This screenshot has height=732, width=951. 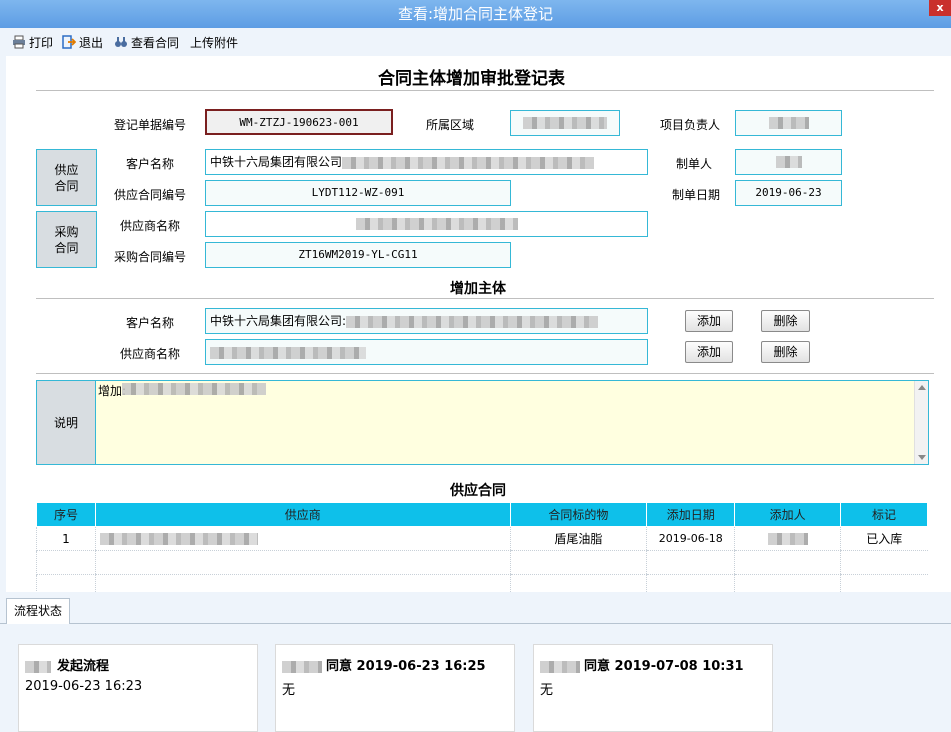 What do you see at coordinates (921, 422) in the screenshot?
I see `note-scrollbar` at bounding box center [921, 422].